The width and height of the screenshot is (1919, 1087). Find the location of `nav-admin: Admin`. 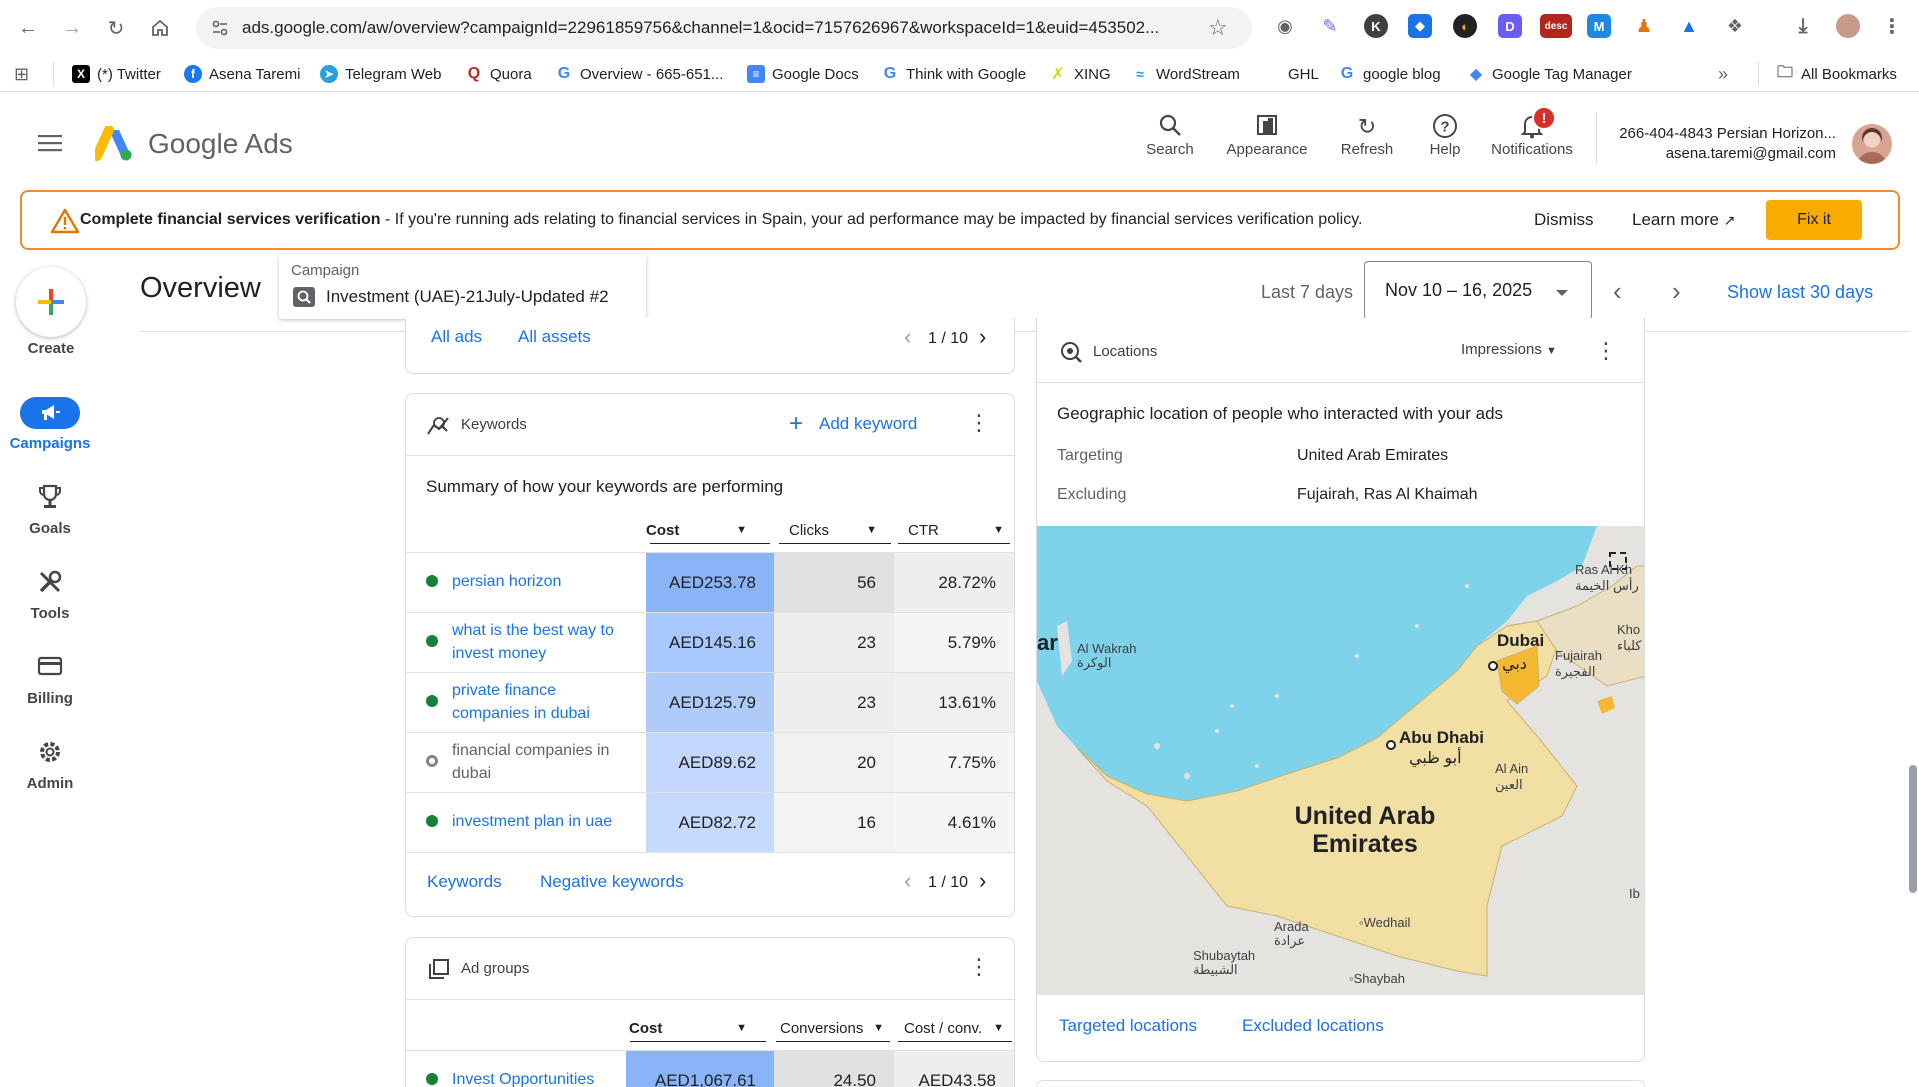

nav-admin: Admin is located at coordinates (50, 765).